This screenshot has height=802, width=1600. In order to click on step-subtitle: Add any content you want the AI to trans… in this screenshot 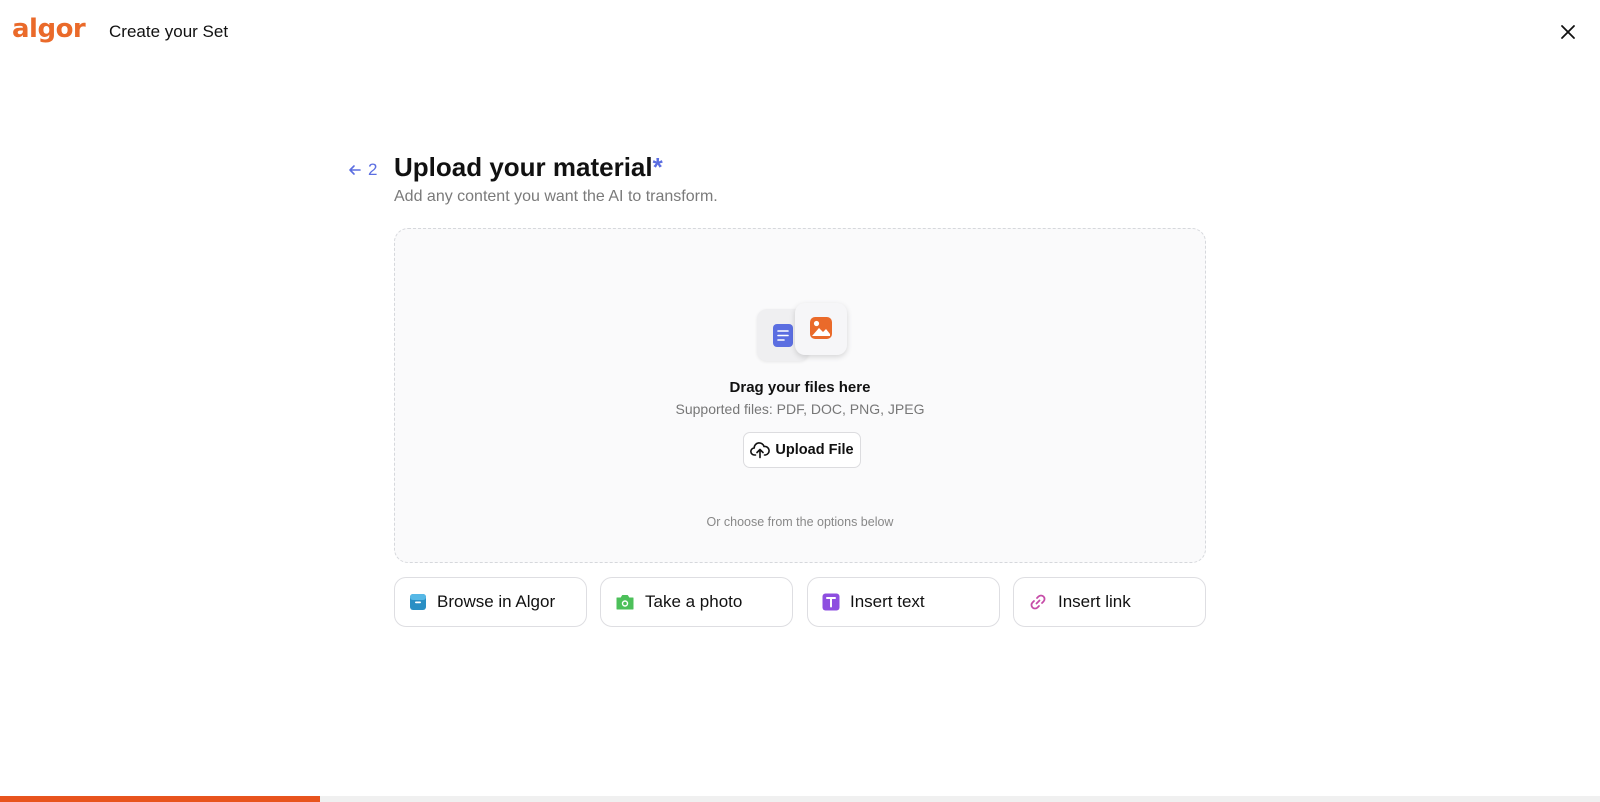, I will do `click(556, 196)`.